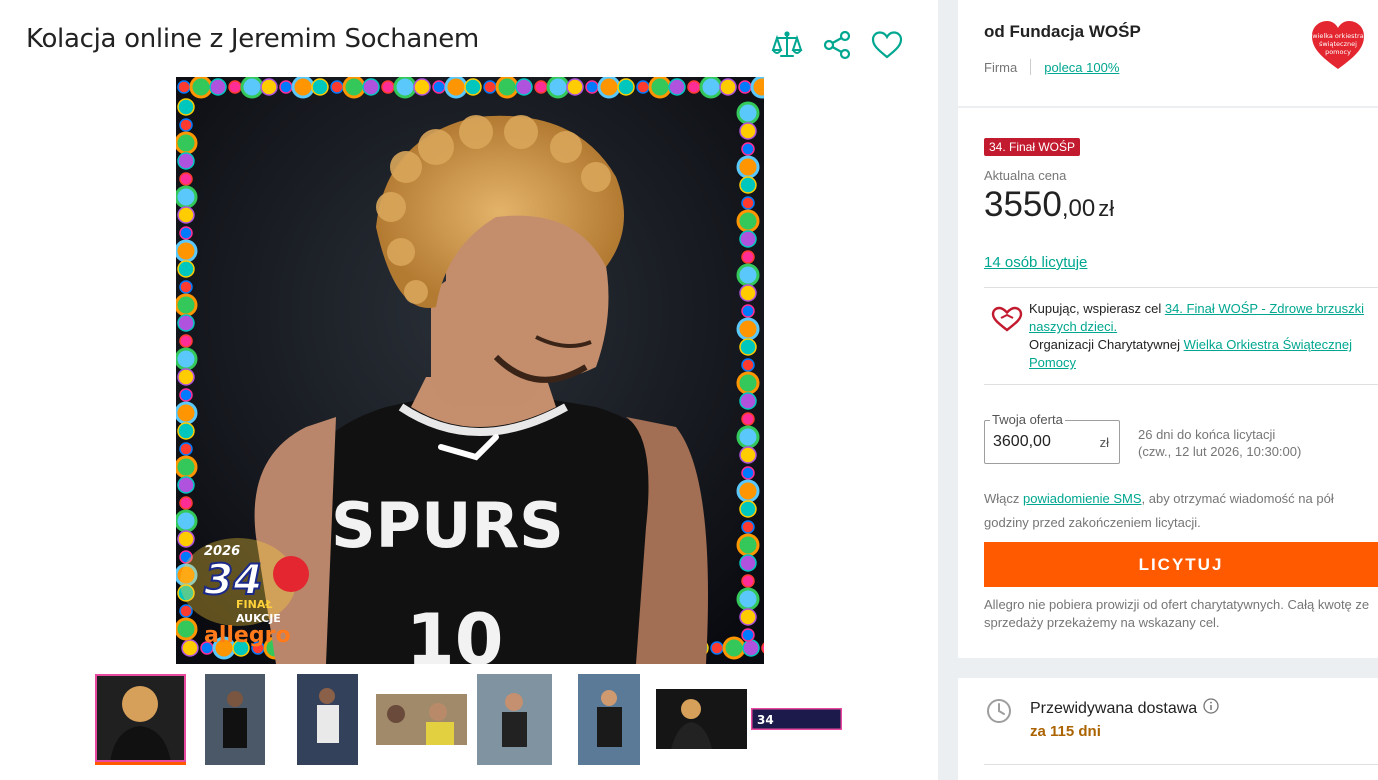  What do you see at coordinates (1082, 498) in the screenshot?
I see `sms-notification-link: powiadomienie SMS` at bounding box center [1082, 498].